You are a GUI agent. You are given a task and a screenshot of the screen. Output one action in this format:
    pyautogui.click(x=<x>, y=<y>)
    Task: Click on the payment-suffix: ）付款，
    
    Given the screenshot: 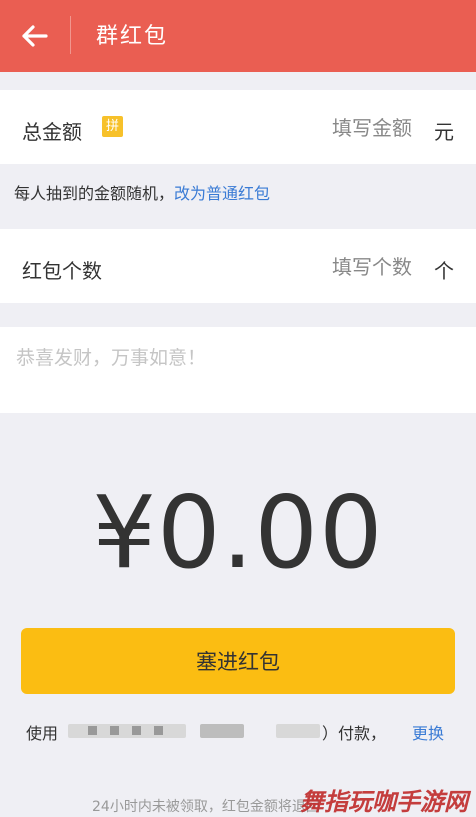 What is the action you would take?
    pyautogui.click(x=354, y=733)
    